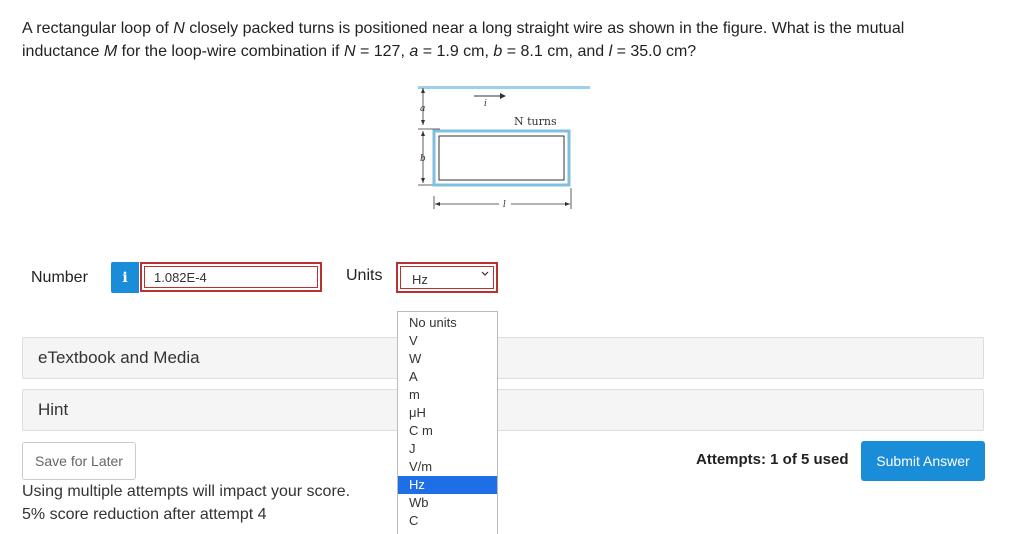 This screenshot has width=1024, height=534. Describe the element at coordinates (654, 51) in the screenshot. I see `question-part: = 35.0 cm?` at that location.